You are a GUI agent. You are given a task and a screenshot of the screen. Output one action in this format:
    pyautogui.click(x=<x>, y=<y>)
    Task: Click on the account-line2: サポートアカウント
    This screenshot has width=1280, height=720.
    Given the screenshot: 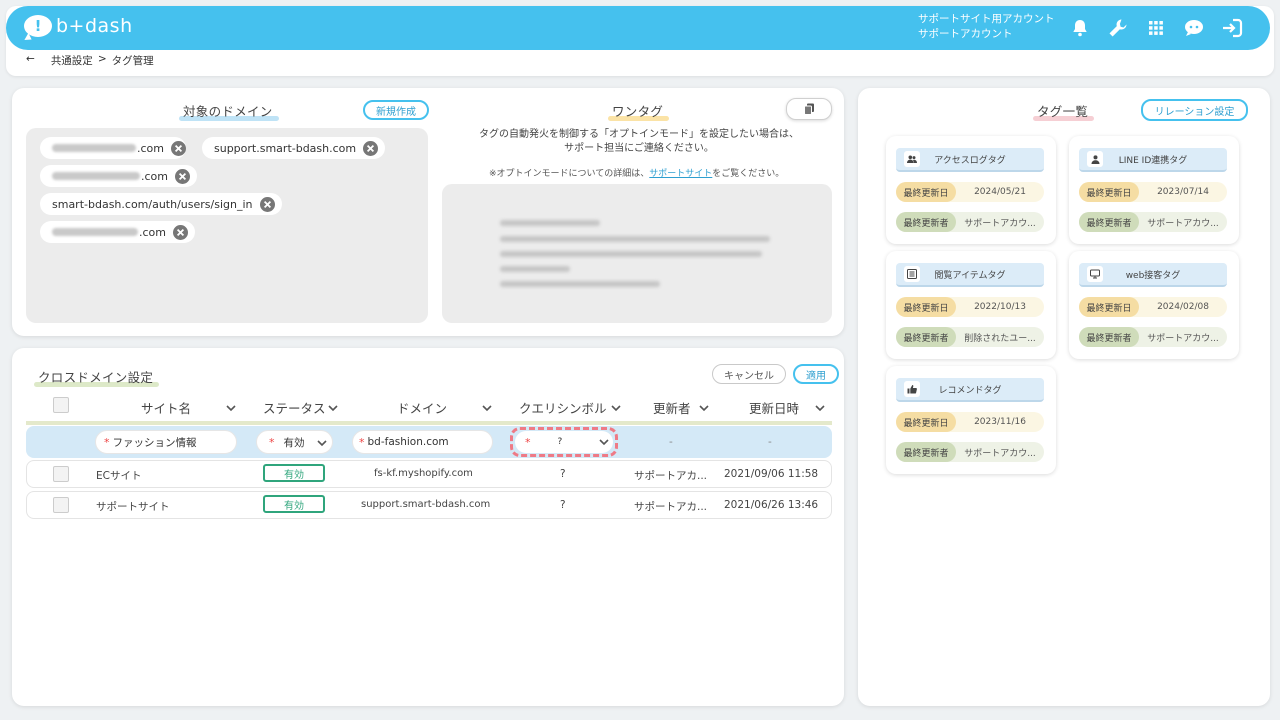 What is the action you would take?
    pyautogui.click(x=965, y=34)
    